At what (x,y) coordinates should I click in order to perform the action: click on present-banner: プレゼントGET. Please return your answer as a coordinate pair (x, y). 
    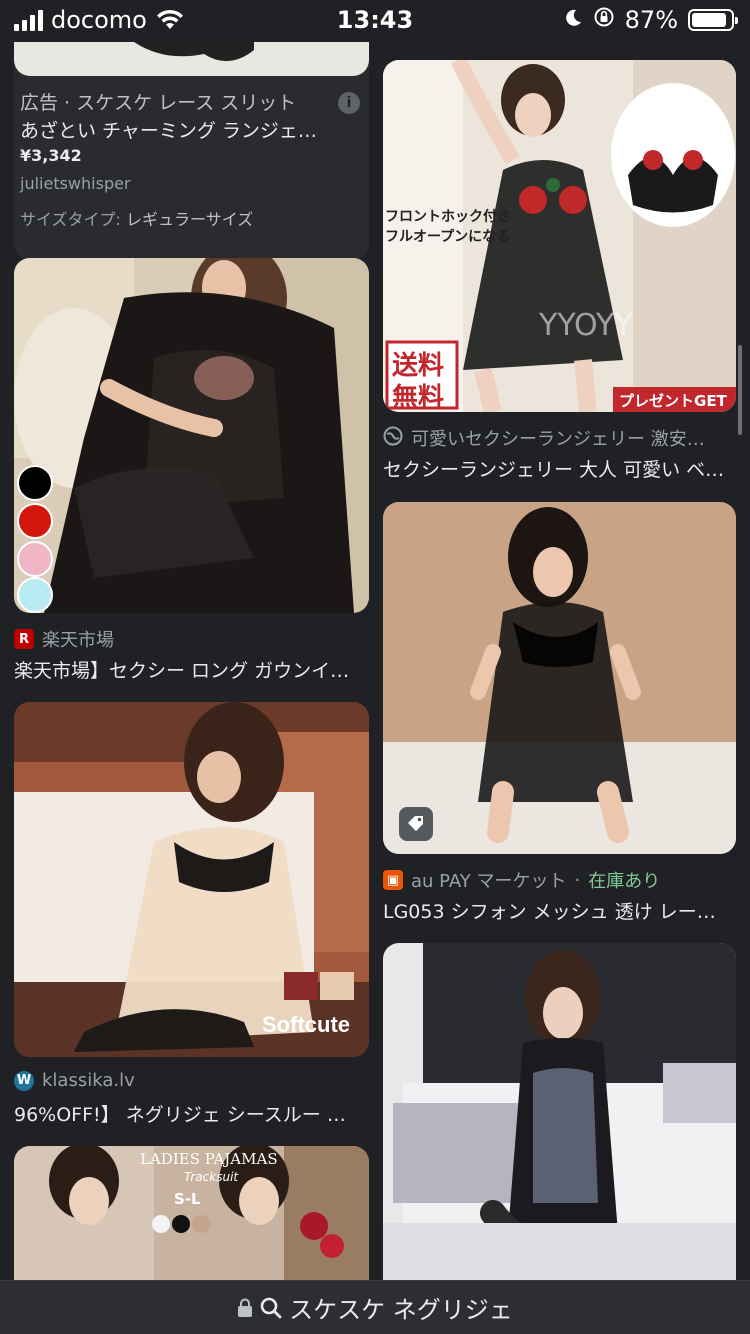
    Looking at the image, I should click on (673, 401).